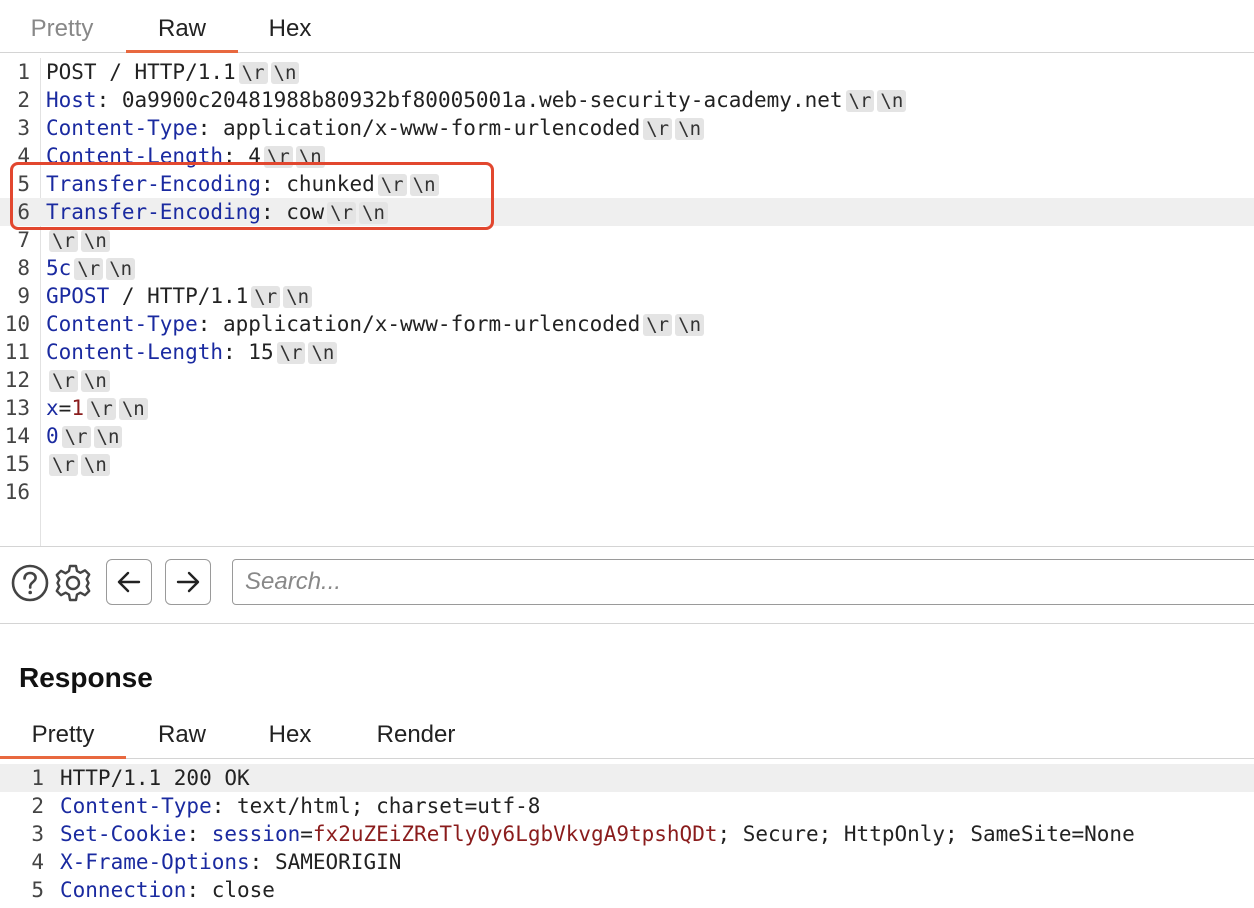 The width and height of the screenshot is (1254, 908). I want to click on gear-icon, so click(73, 583).